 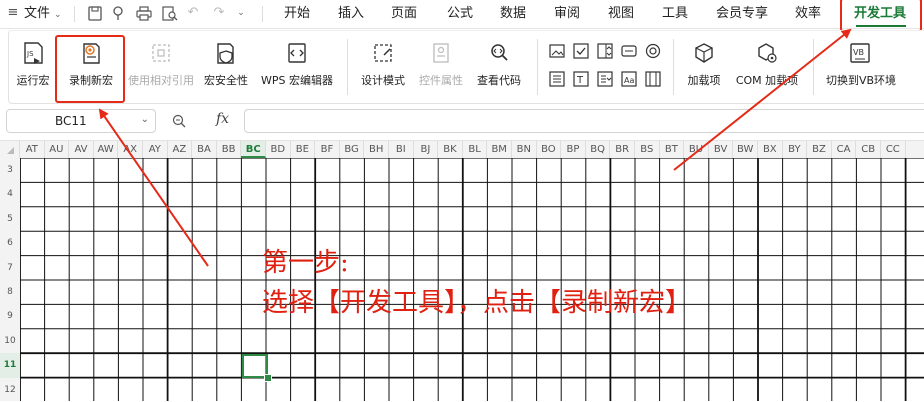 What do you see at coordinates (762, 99) in the screenshot?
I see `arrow-to-developer-tab` at bounding box center [762, 99].